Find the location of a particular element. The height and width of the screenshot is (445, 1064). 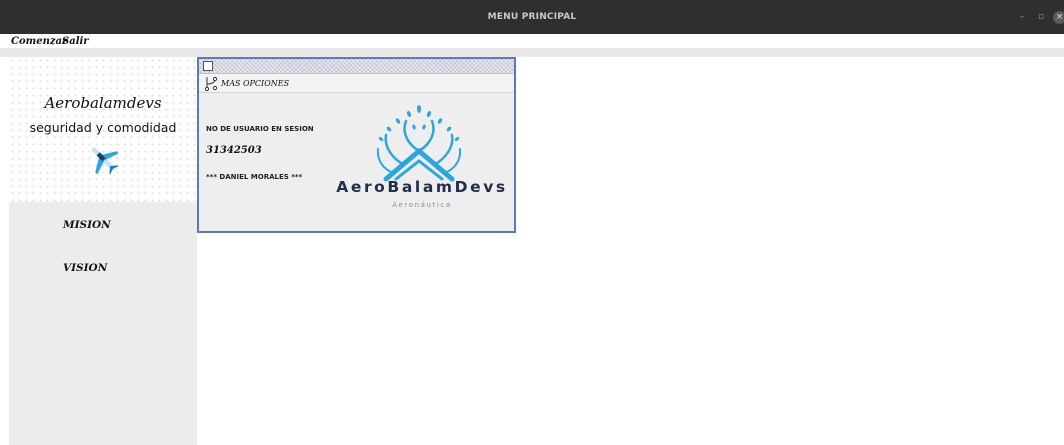

brand-tagline: seguridad y comodidad is located at coordinates (103, 127).